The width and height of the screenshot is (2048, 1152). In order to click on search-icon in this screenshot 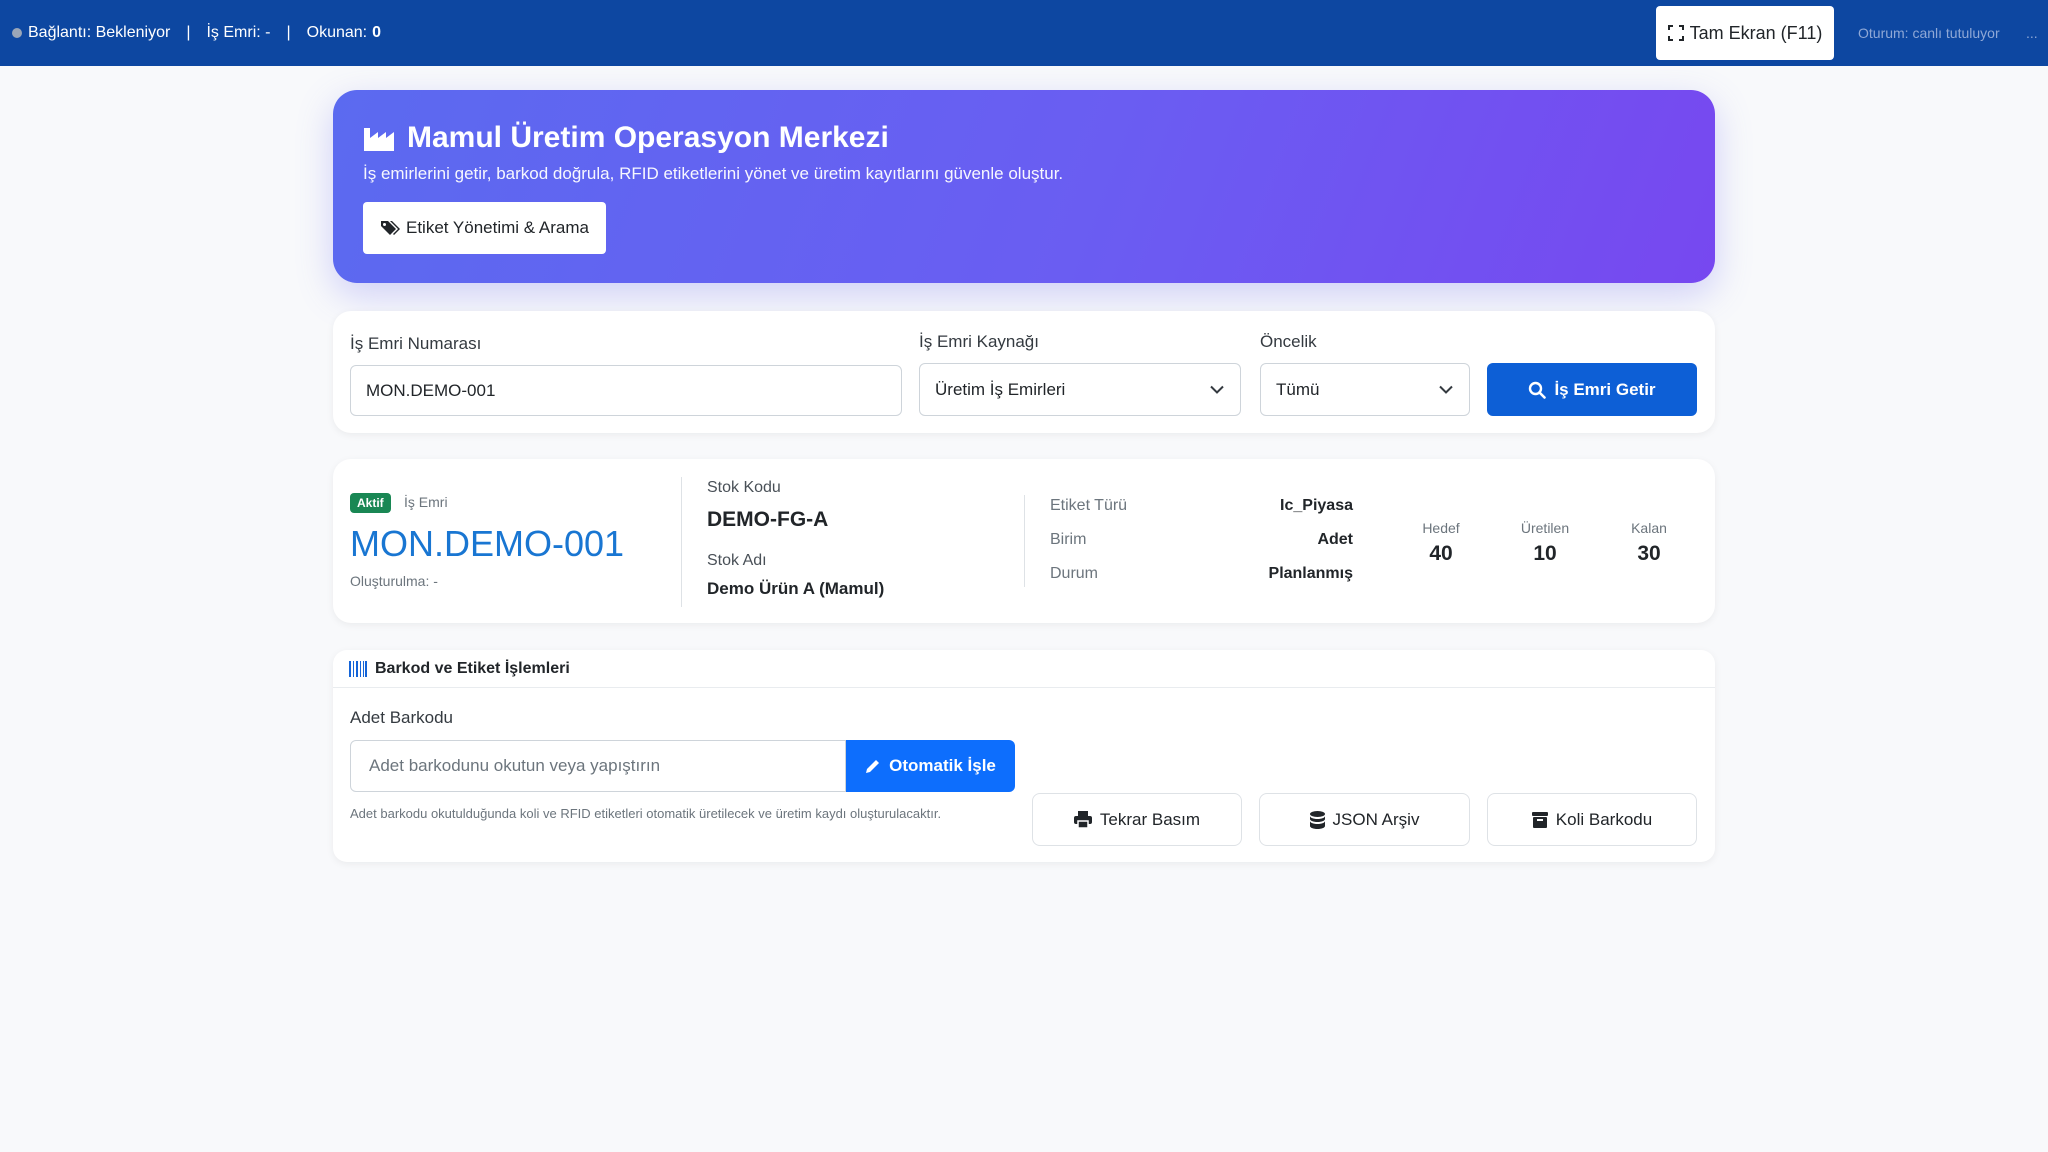, I will do `click(1538, 390)`.